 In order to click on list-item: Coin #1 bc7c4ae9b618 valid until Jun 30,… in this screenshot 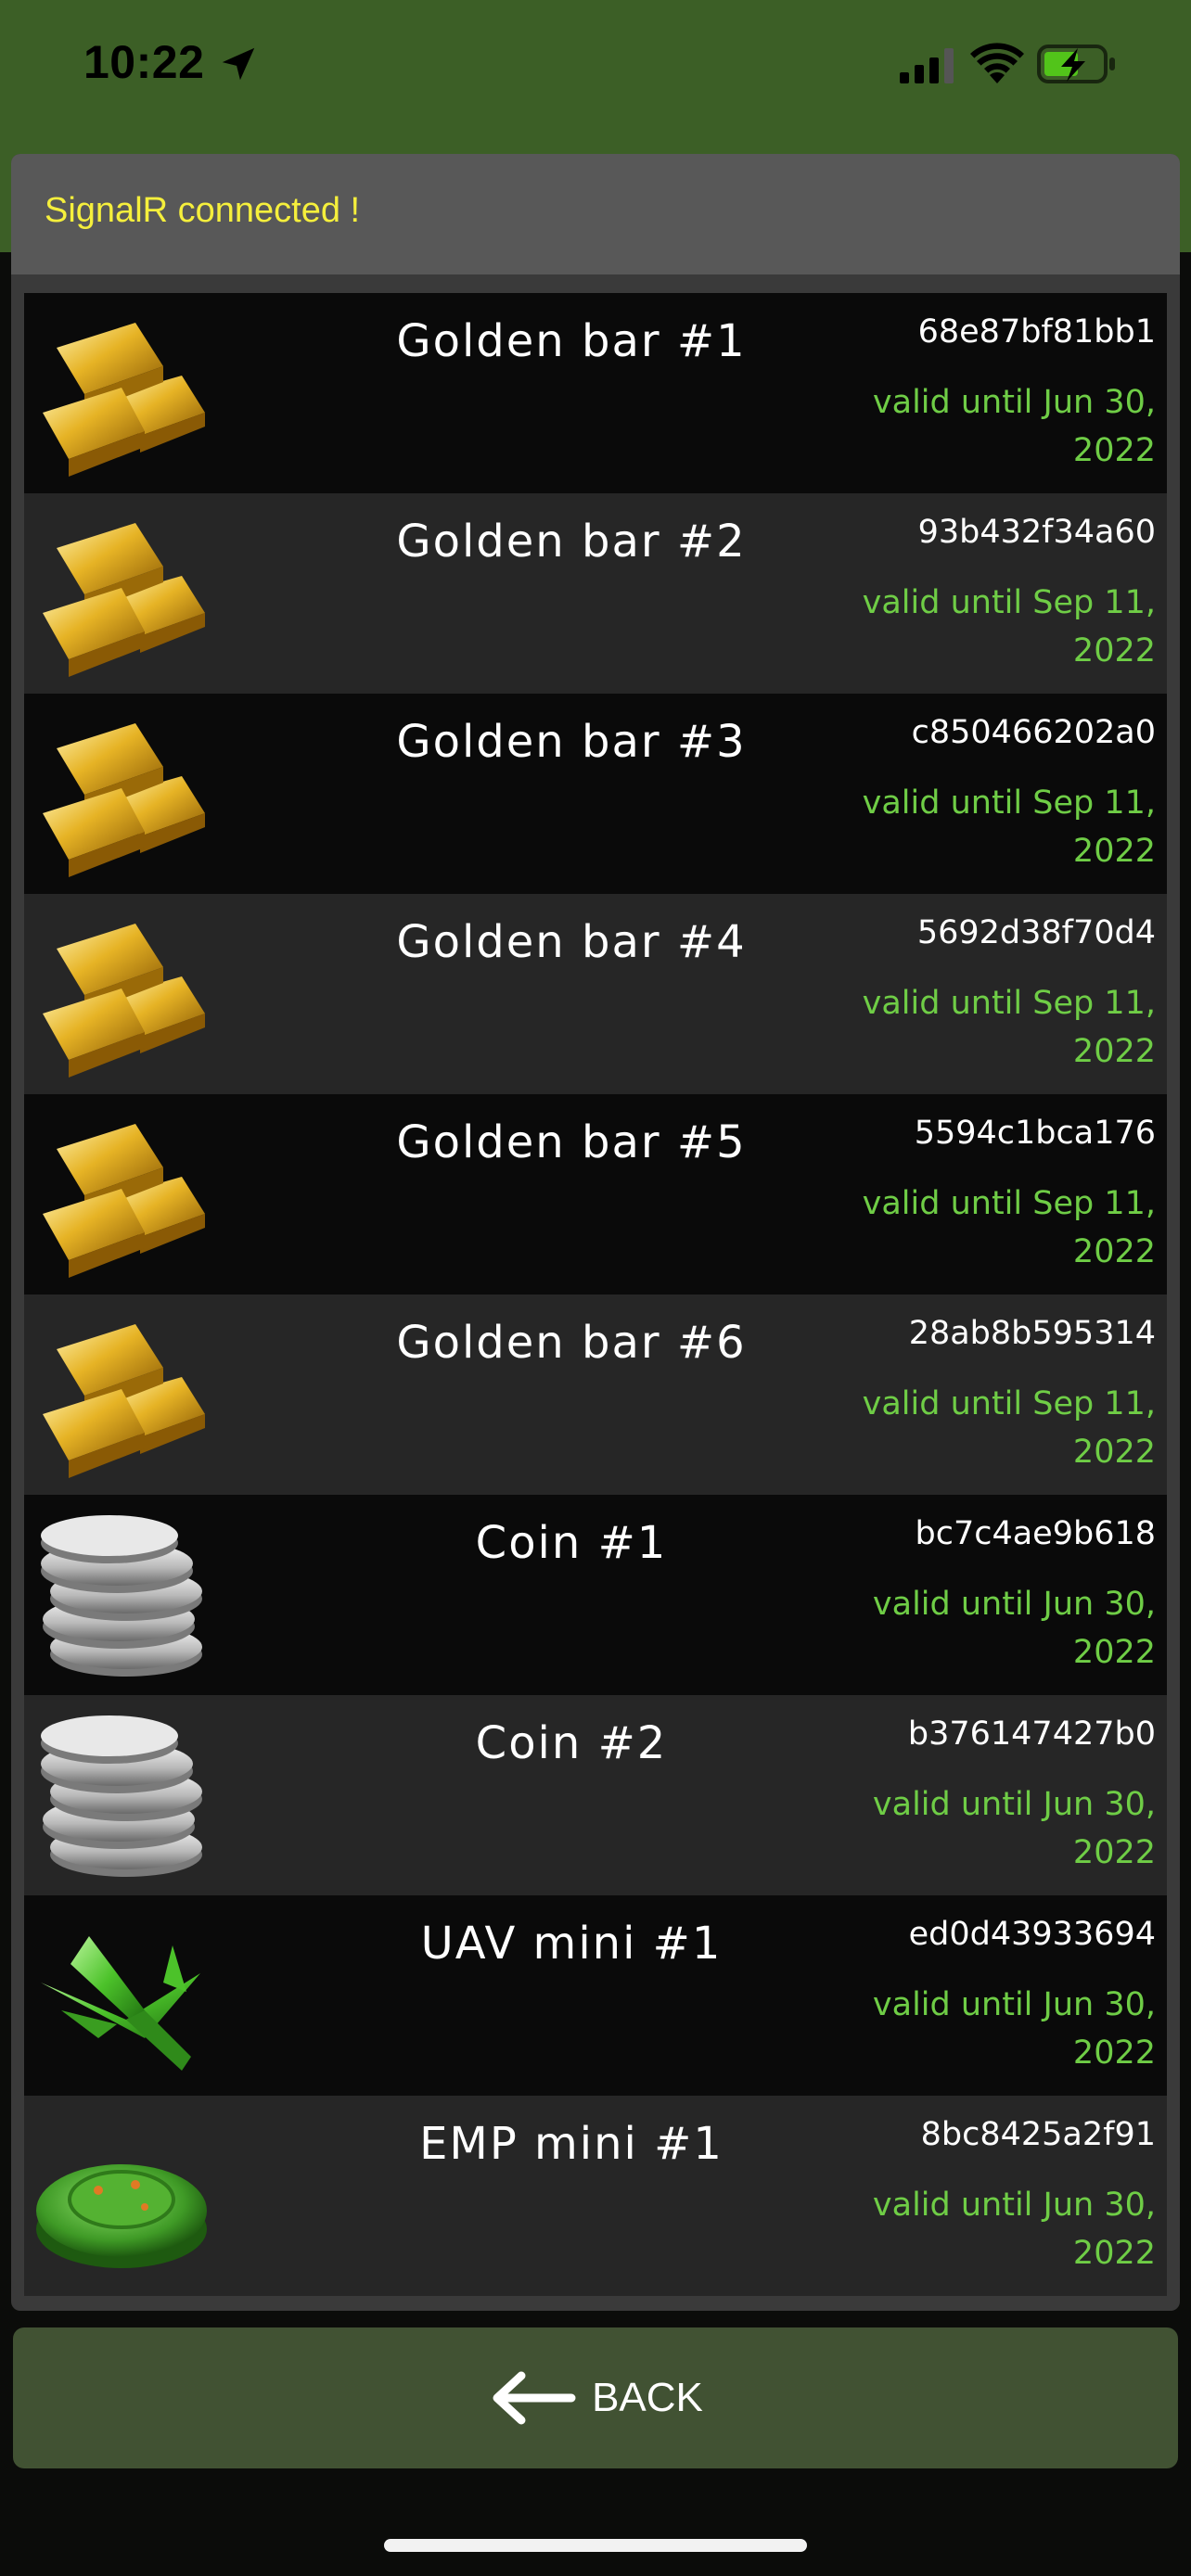, I will do `click(595, 1595)`.